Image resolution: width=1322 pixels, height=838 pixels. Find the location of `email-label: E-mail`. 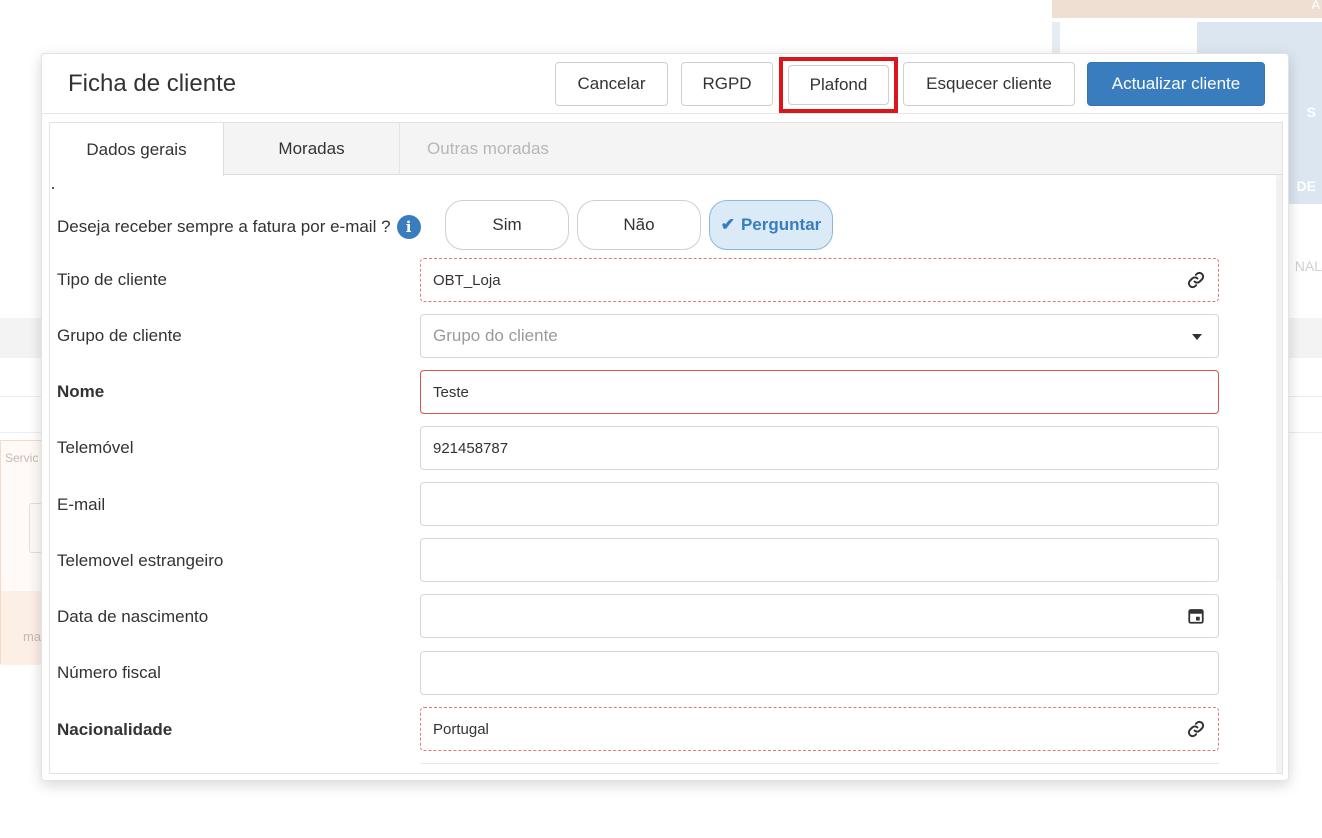

email-label: E-mail is located at coordinates (81, 504).